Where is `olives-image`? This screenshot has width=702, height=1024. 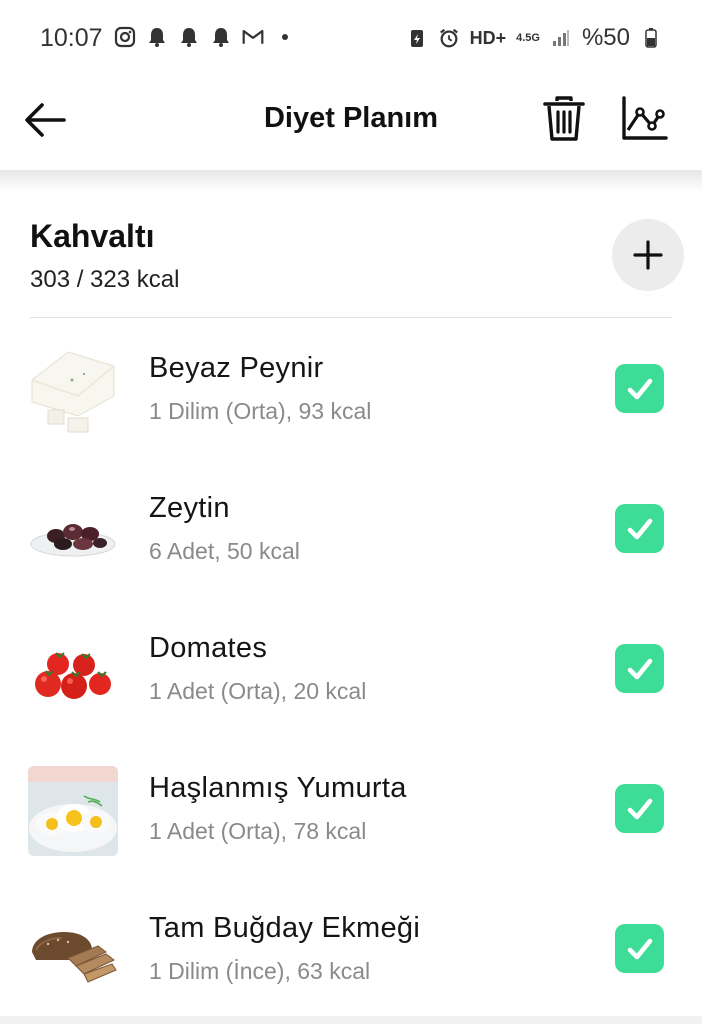 olives-image is located at coordinates (73, 531).